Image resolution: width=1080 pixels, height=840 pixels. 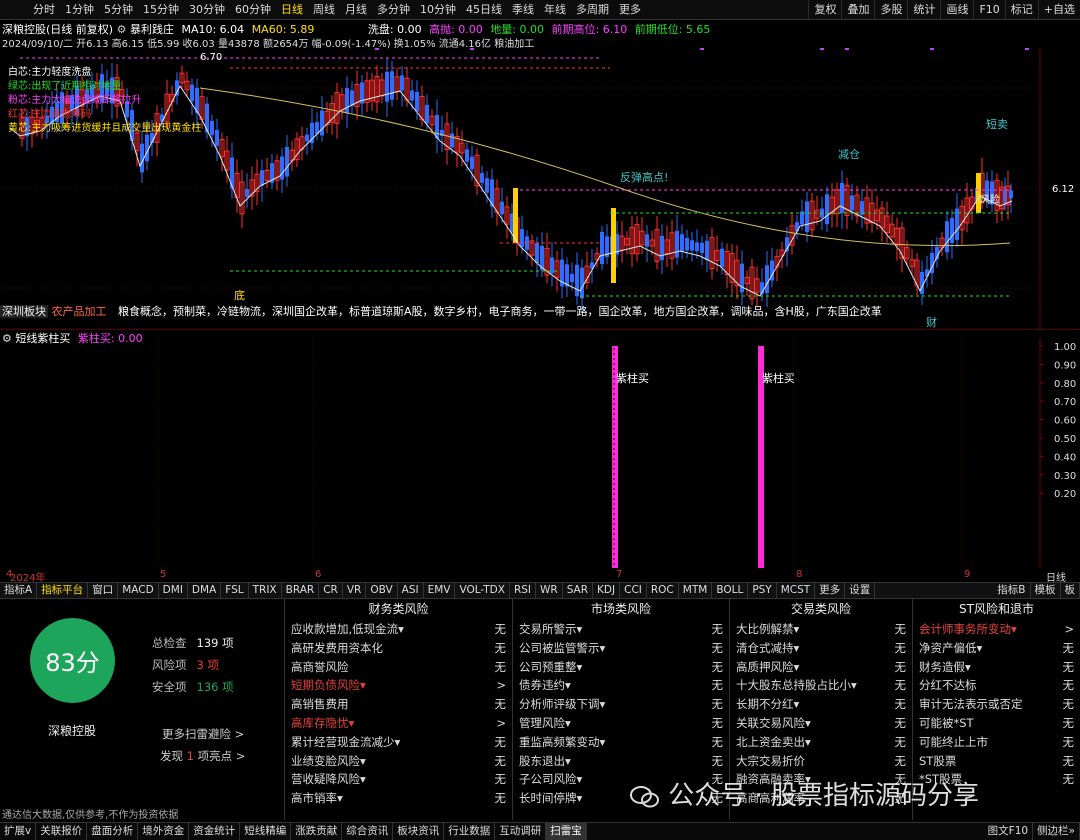 What do you see at coordinates (996, 723) in the screenshot?
I see `risk-item: 可能被*ST 无` at bounding box center [996, 723].